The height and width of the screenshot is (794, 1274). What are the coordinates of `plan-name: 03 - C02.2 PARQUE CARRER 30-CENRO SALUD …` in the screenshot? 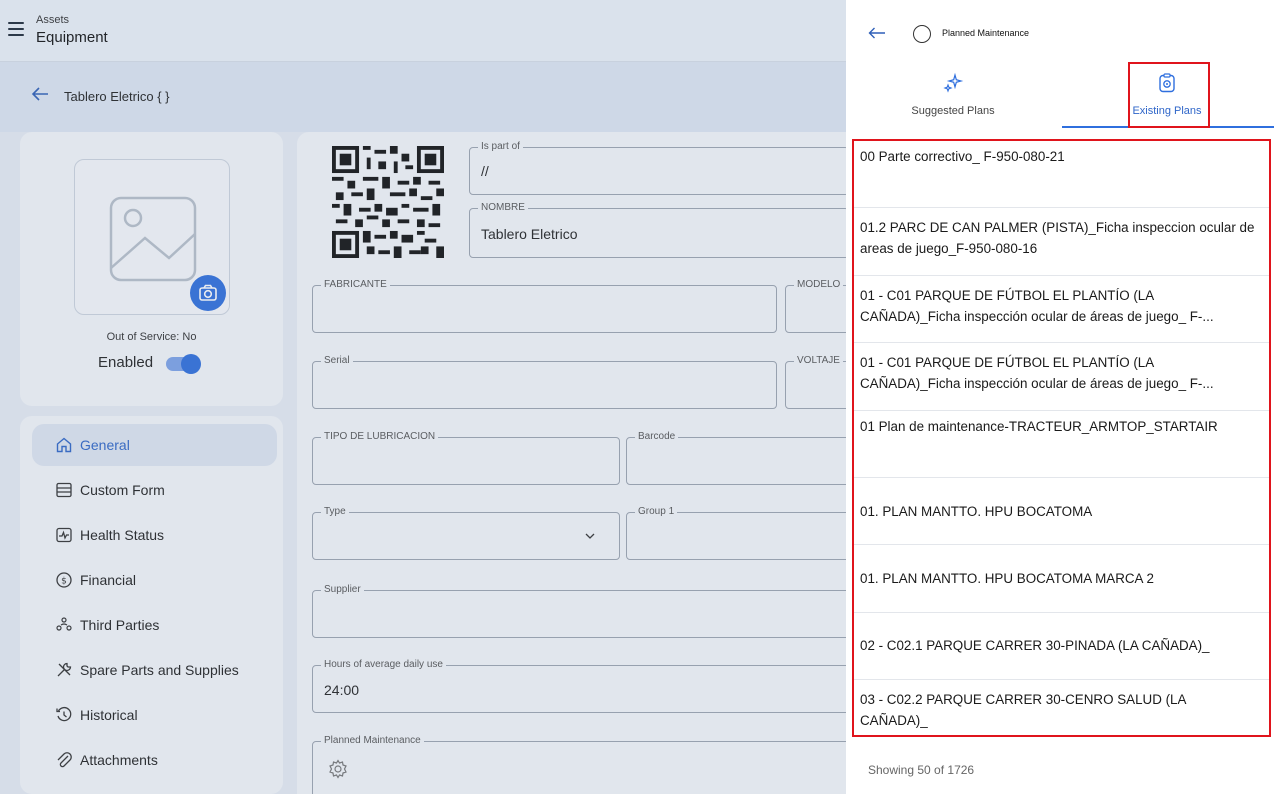 It's located at (1023, 710).